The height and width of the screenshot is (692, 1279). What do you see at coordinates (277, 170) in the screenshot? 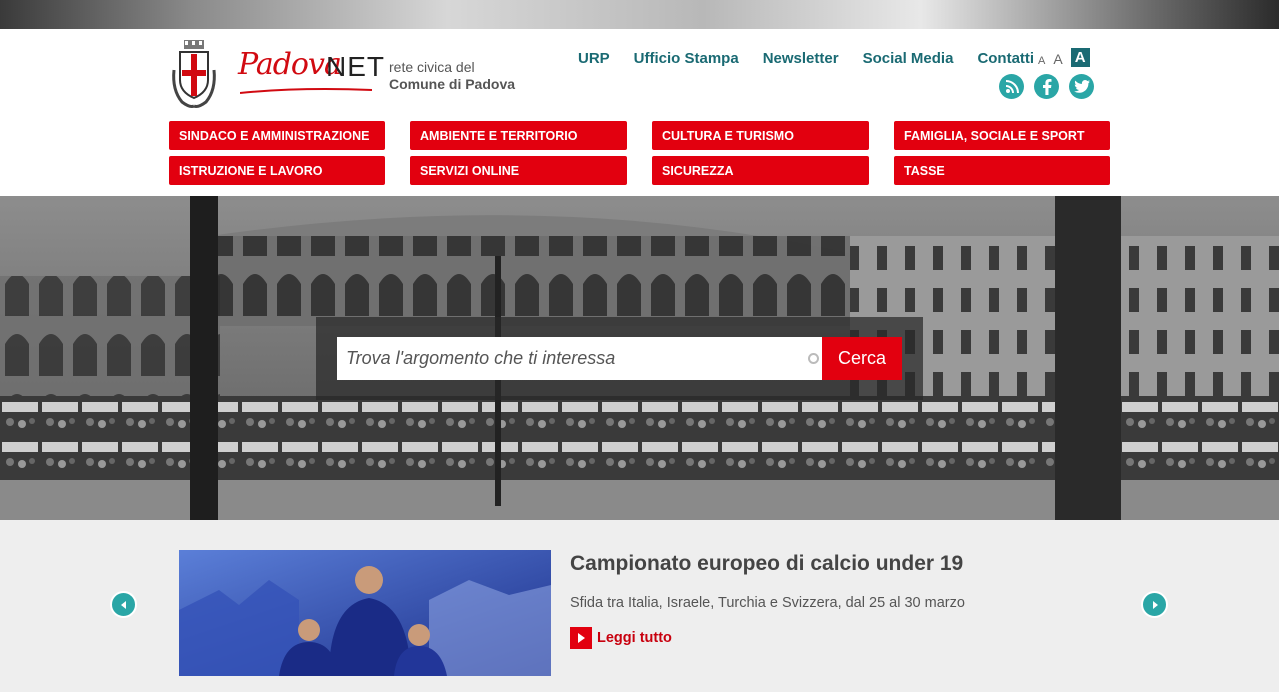
I see `menu-istruzione-lavoro: ISTRUZIONE E LAVORO` at bounding box center [277, 170].